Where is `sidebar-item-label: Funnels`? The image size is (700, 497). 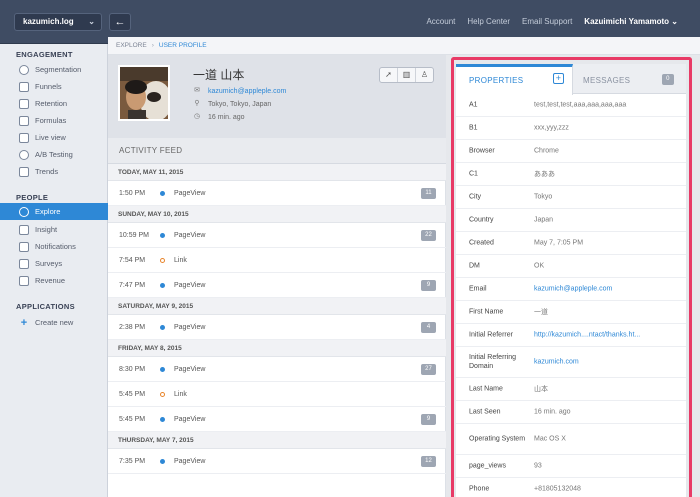 sidebar-item-label: Funnels is located at coordinates (48, 86).